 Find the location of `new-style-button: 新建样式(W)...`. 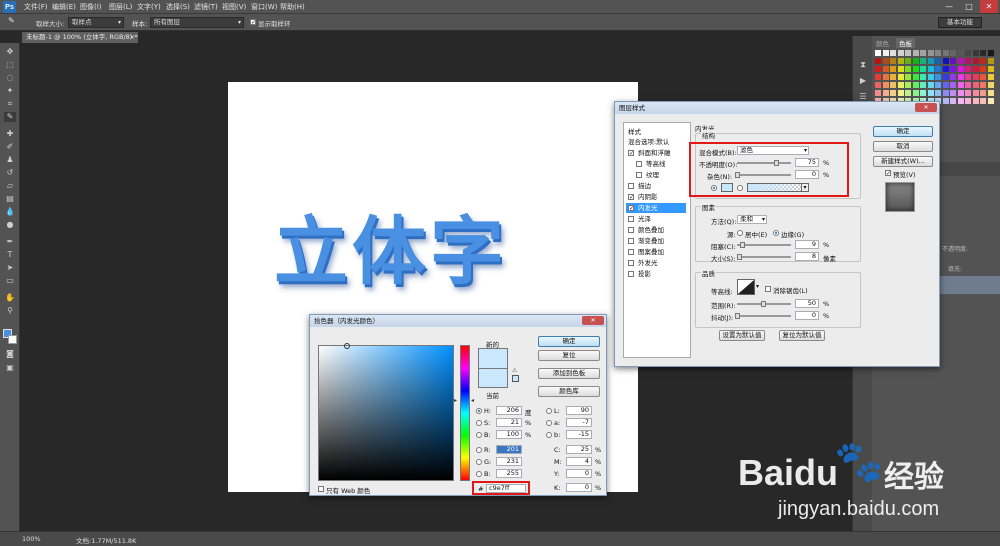

new-style-button: 新建样式(W)... is located at coordinates (903, 161).